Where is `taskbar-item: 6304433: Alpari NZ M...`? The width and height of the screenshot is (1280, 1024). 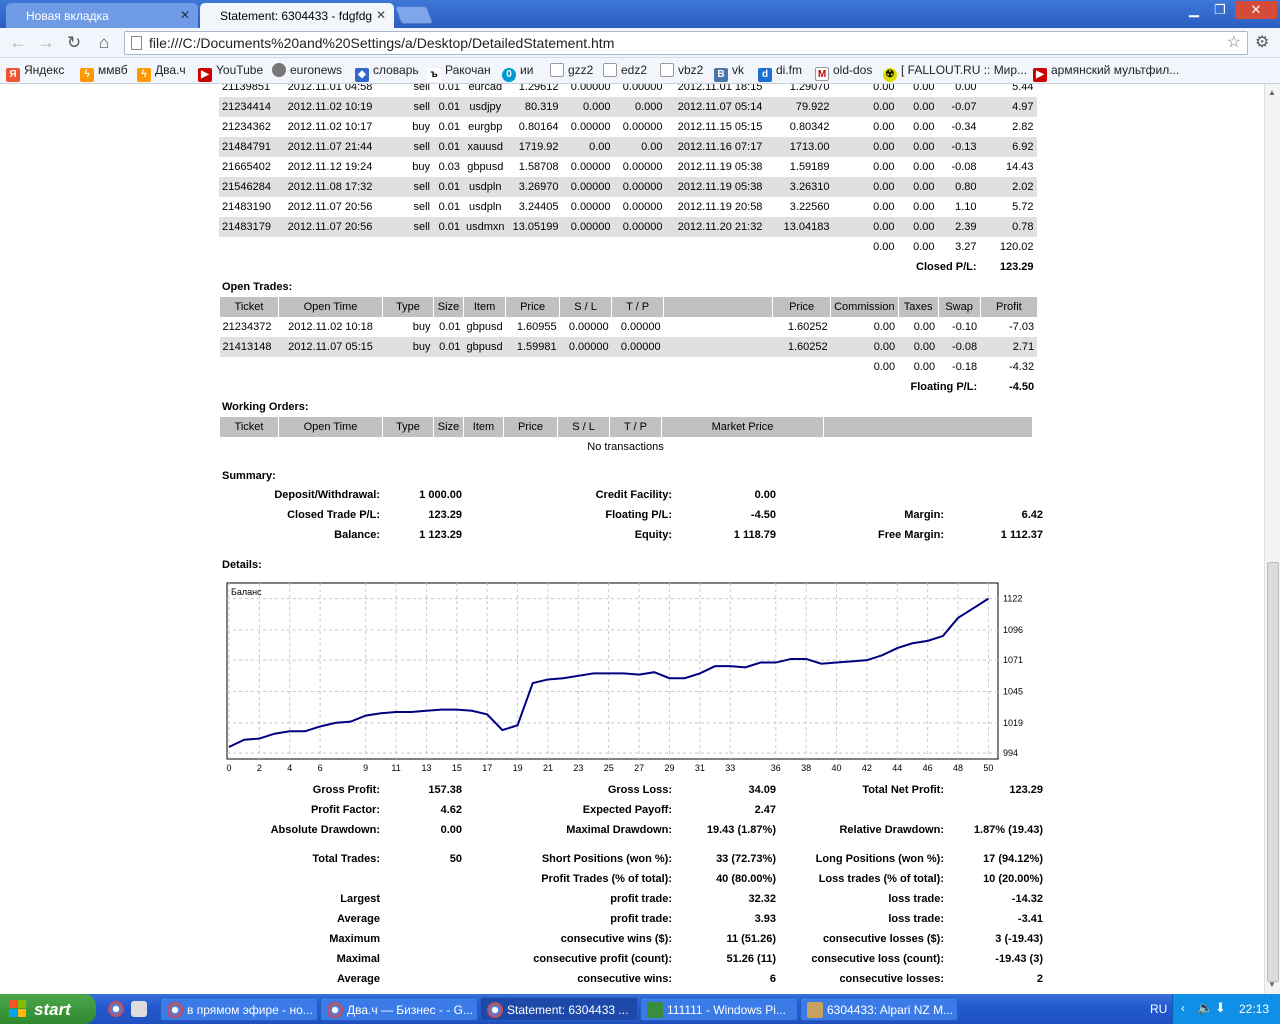 taskbar-item: 6304433: Alpari NZ M... is located at coordinates (879, 1009).